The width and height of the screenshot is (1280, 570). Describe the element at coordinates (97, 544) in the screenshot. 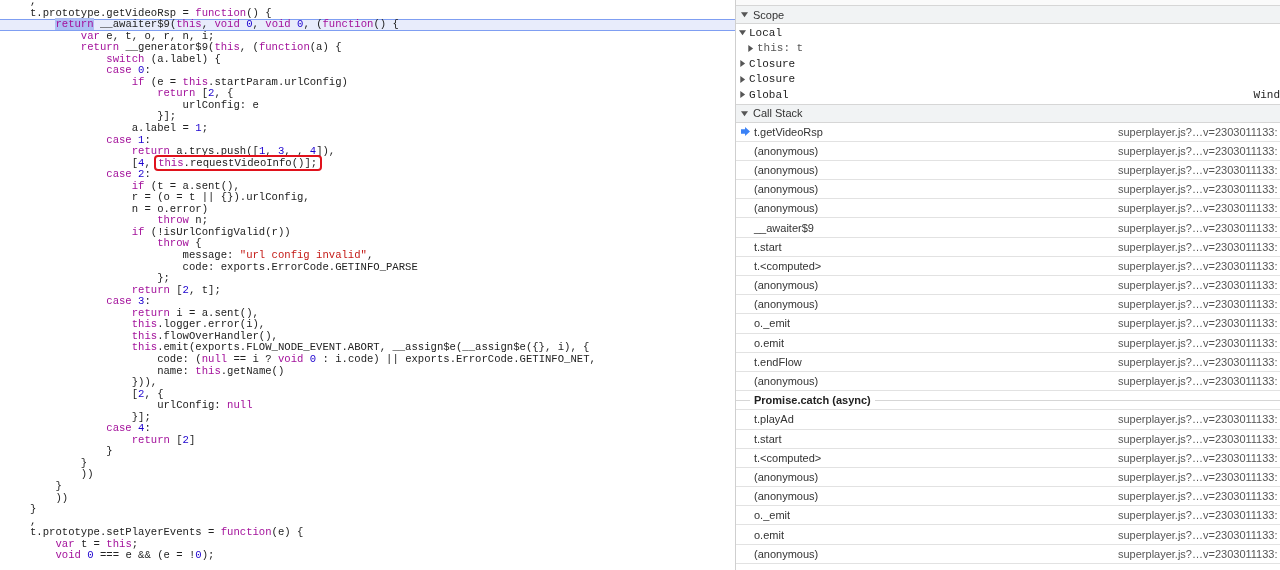

I see `code-line: var t = this;` at that location.